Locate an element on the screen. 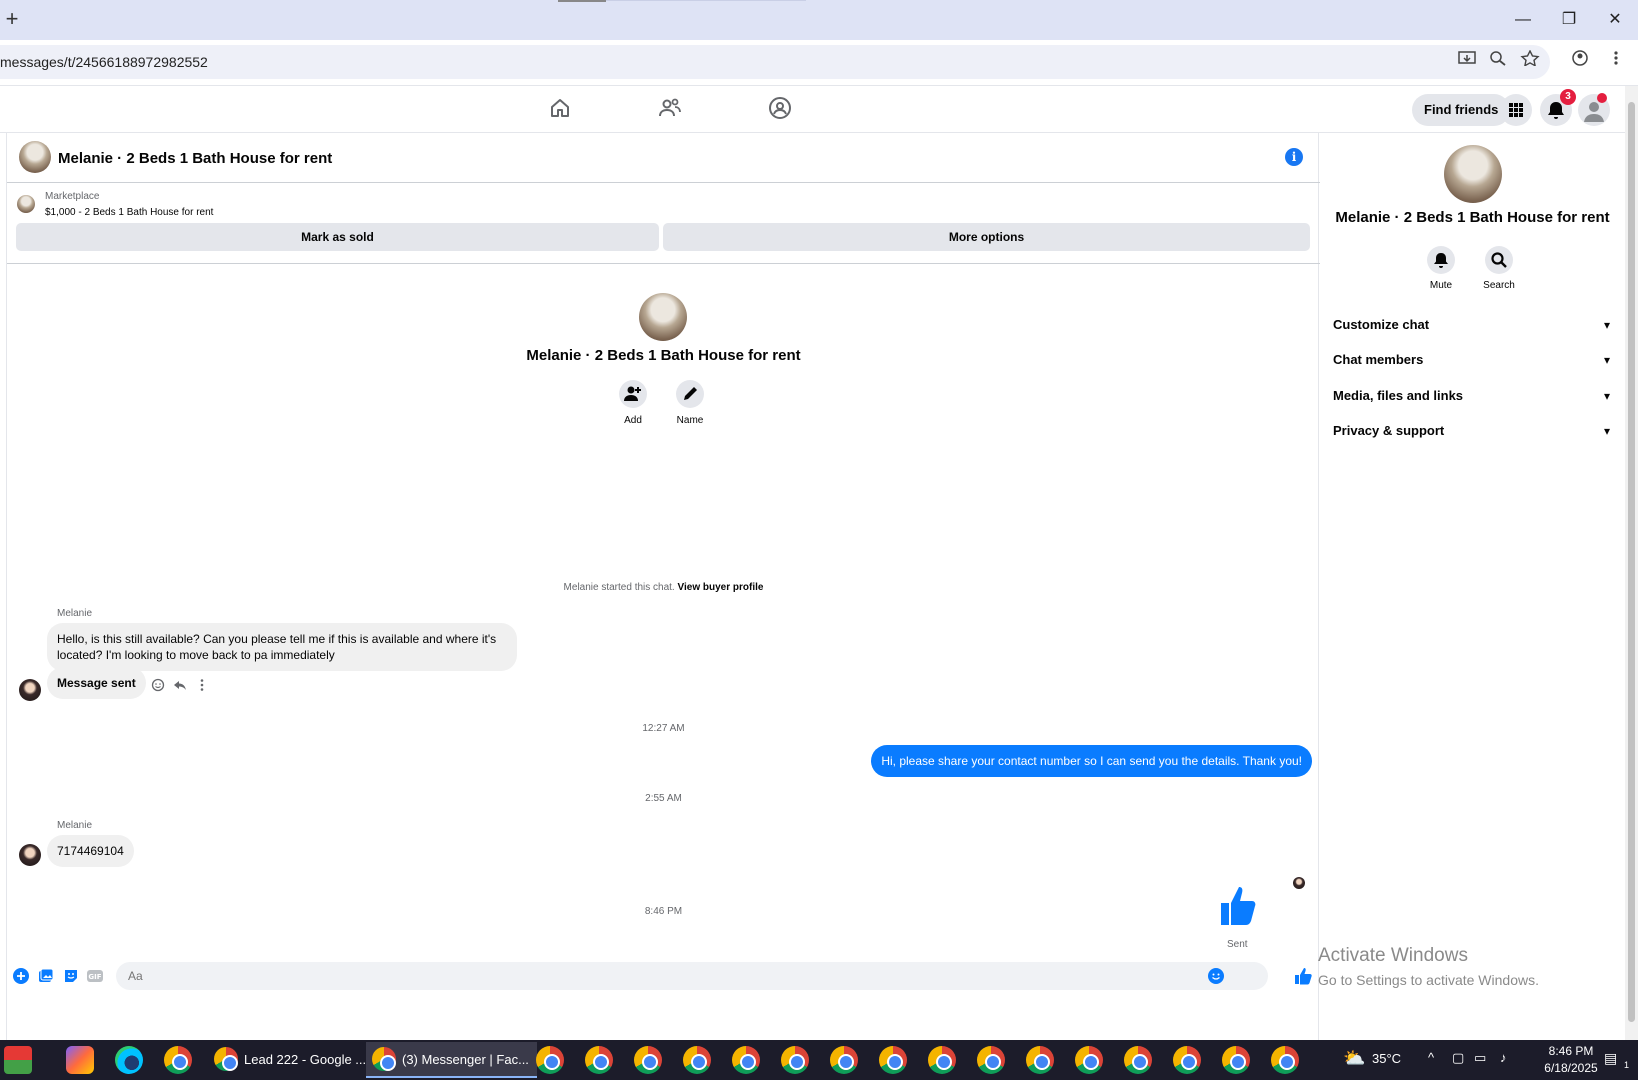 The height and width of the screenshot is (1080, 1638). privacy-support-section: Privacy & support ▾ is located at coordinates (1474, 431).